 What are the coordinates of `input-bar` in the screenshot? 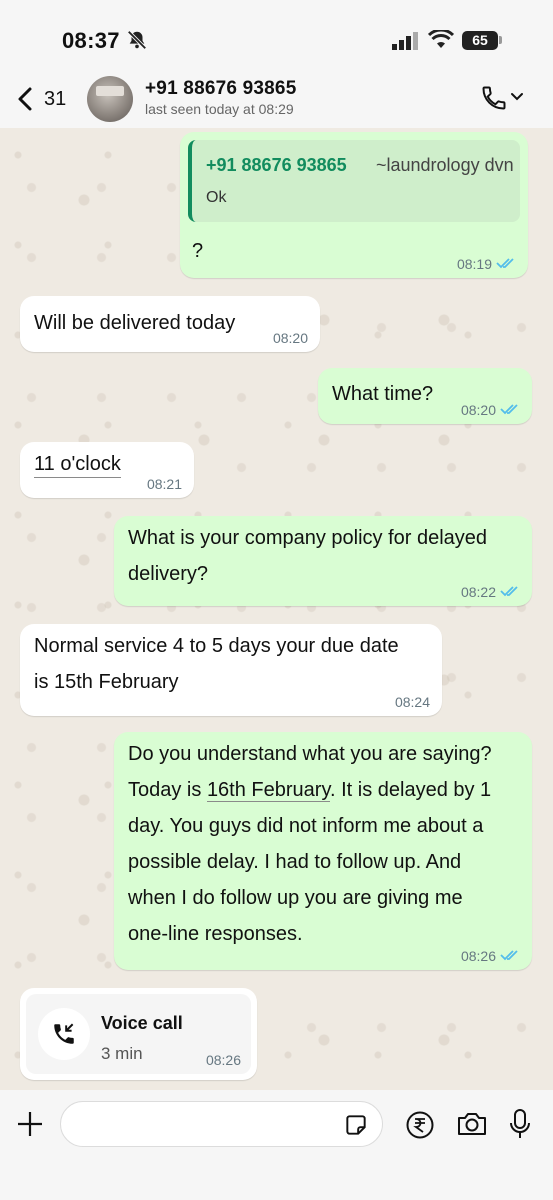 It's located at (276, 1145).